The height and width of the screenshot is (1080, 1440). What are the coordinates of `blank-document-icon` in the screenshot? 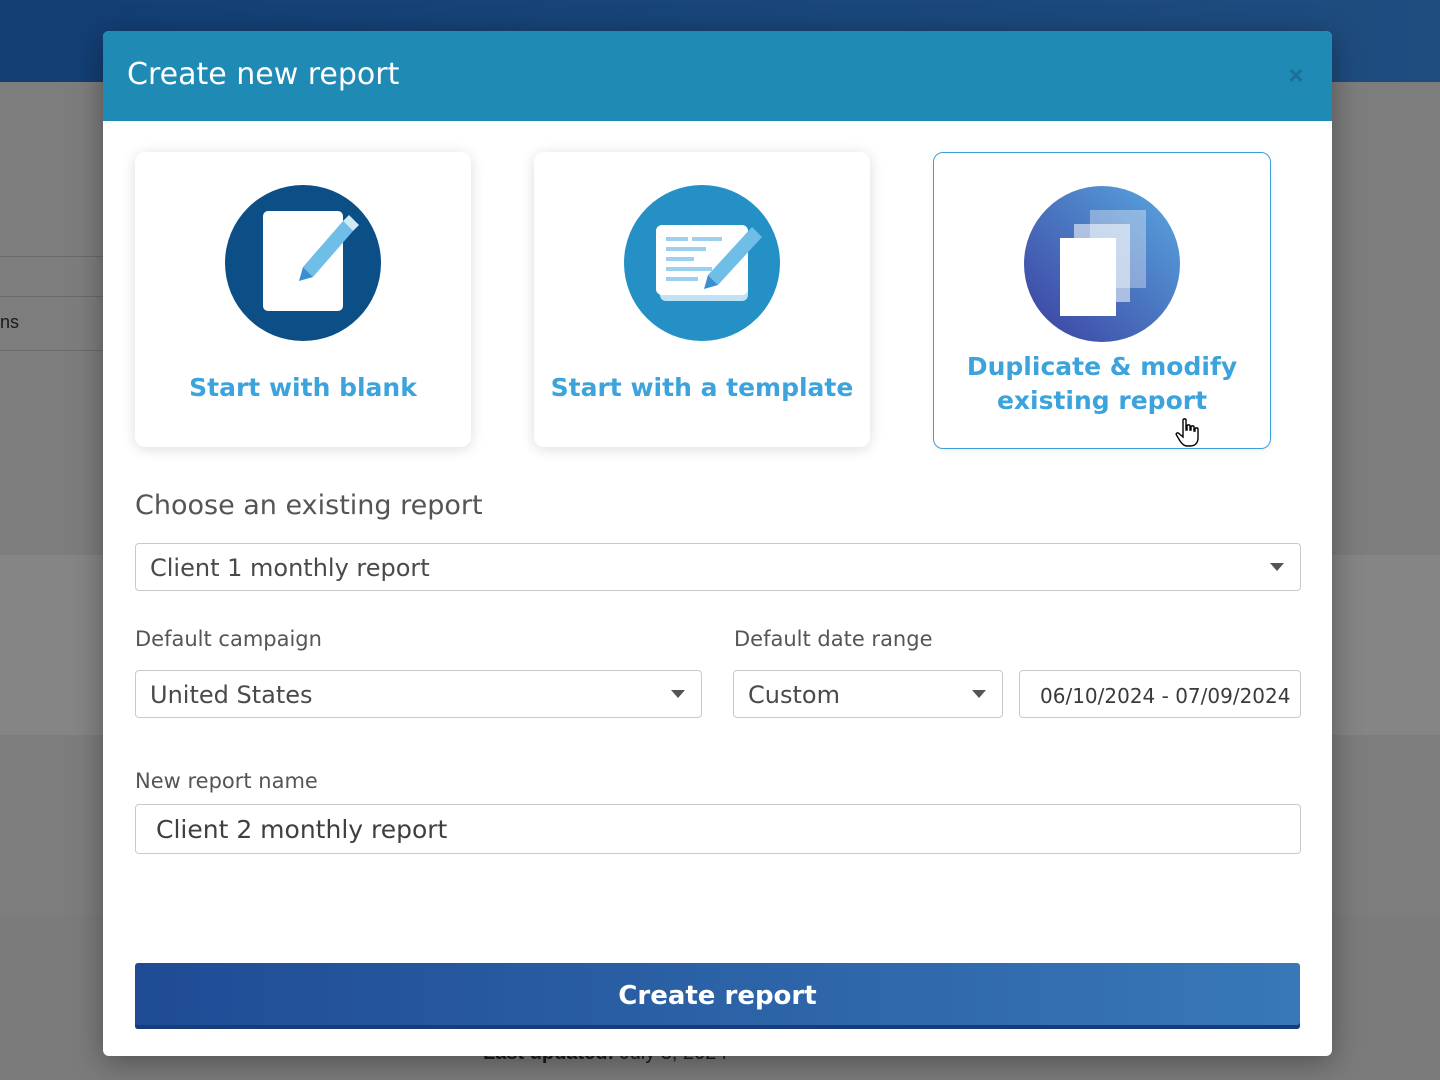 It's located at (303, 263).